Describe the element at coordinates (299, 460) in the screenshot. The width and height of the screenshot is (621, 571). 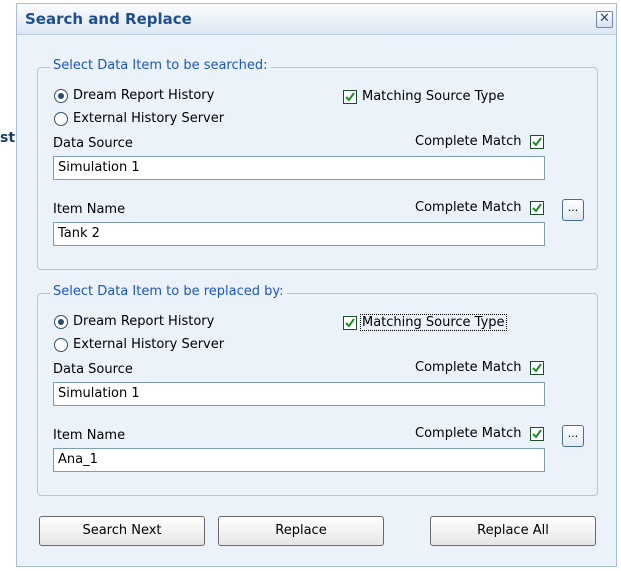
I see `replace-item-name-input: Ana_1` at that location.